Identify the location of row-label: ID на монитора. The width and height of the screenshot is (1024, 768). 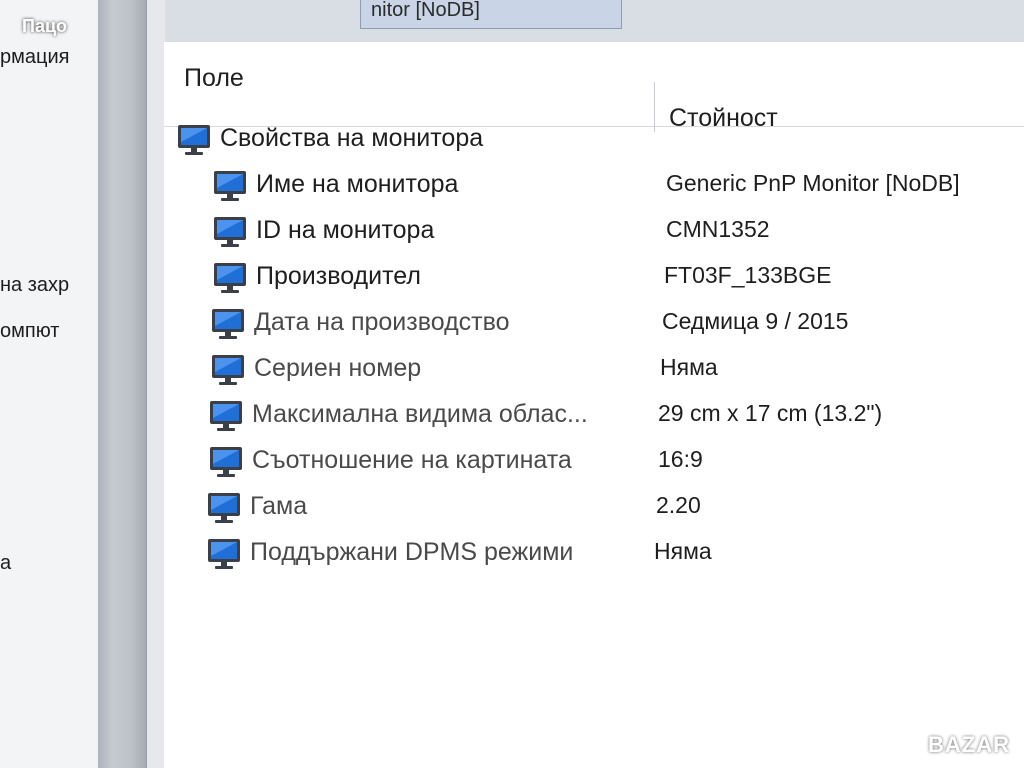
(345, 230).